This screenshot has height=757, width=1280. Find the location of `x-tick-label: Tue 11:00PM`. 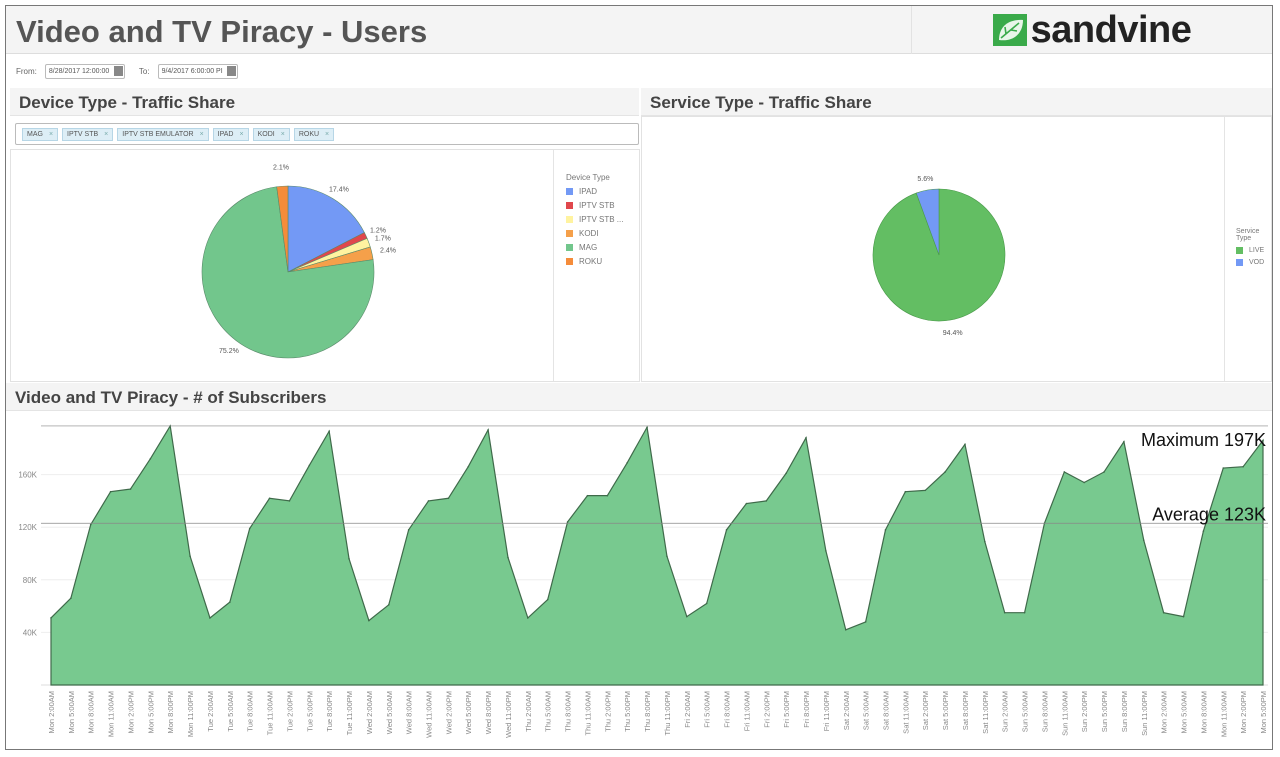

x-tick-label: Tue 11:00PM is located at coordinates (349, 713).